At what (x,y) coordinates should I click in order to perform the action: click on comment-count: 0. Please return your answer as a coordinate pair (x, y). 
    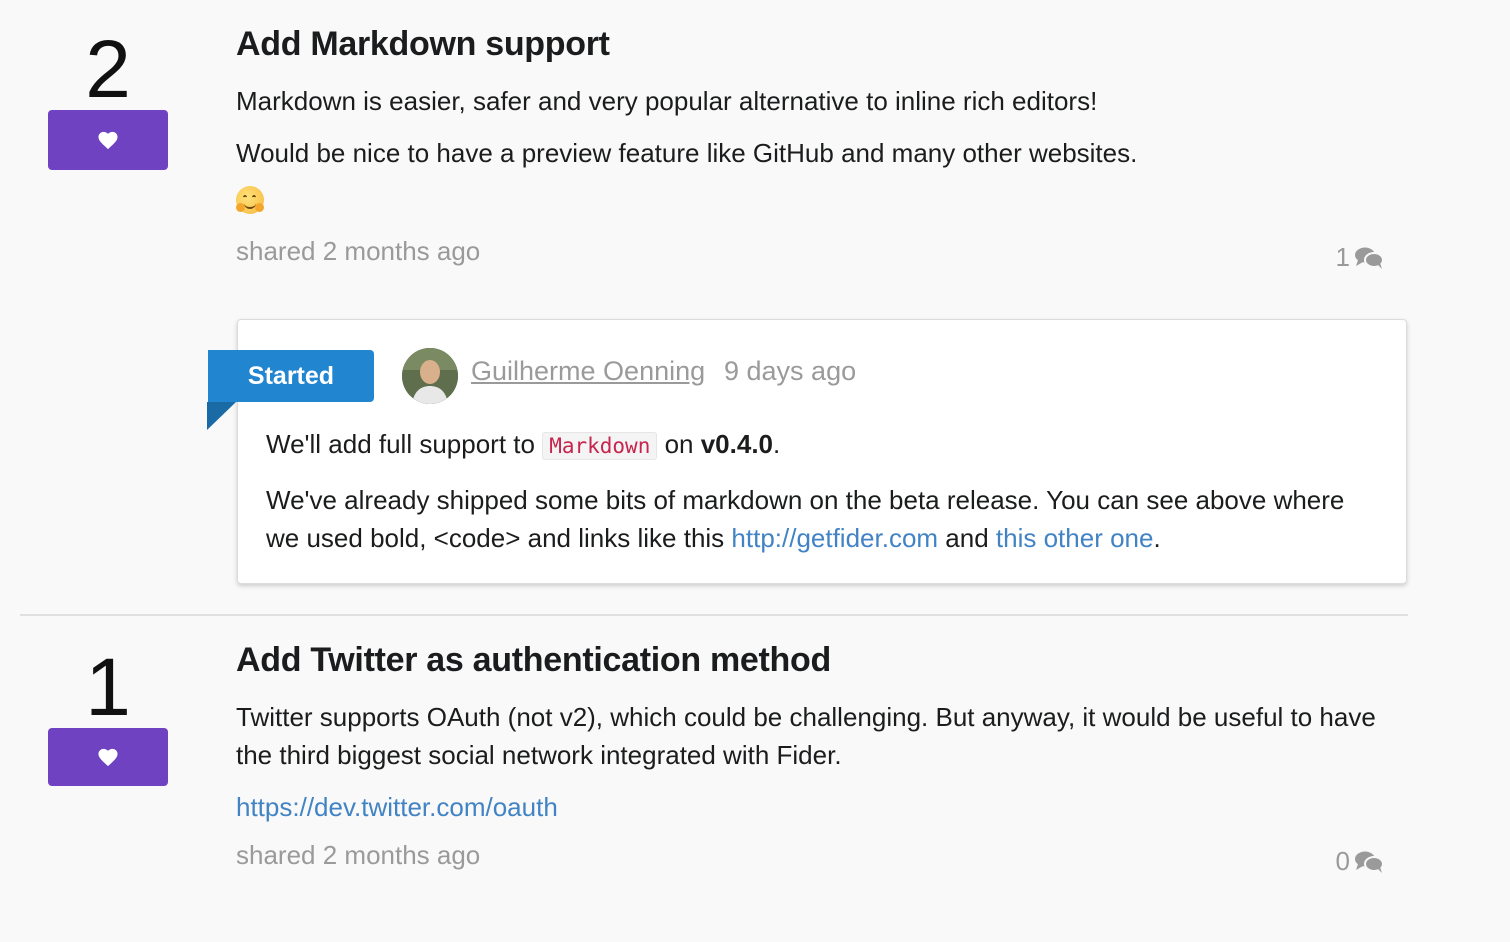
    Looking at the image, I should click on (1360, 861).